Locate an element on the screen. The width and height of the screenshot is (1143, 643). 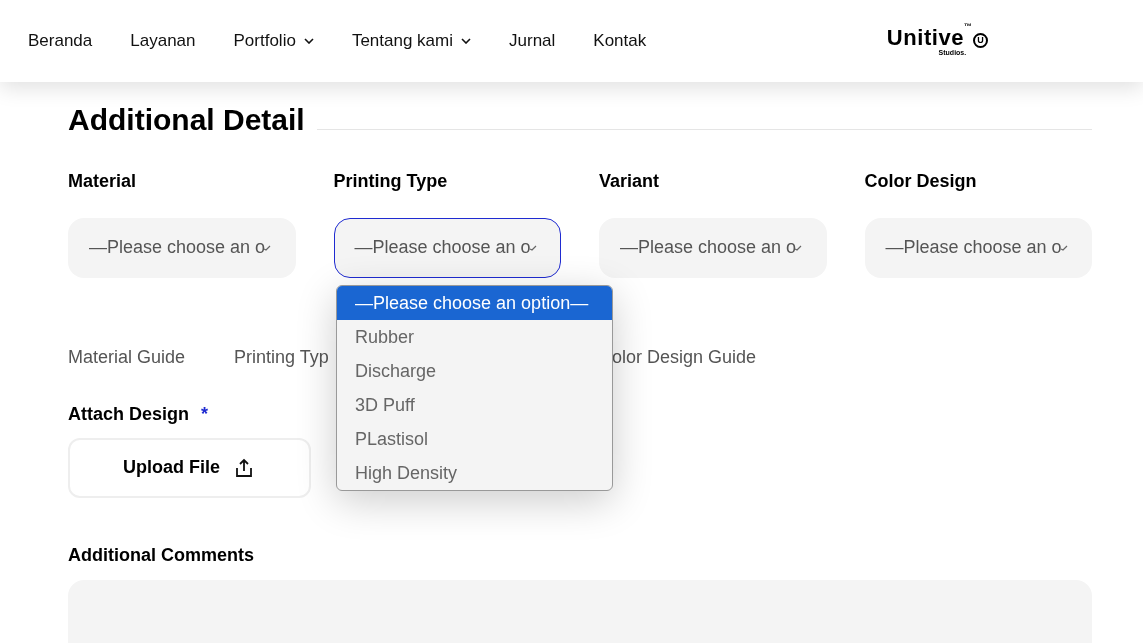
dropdown-option: Rubber is located at coordinates (474, 337).